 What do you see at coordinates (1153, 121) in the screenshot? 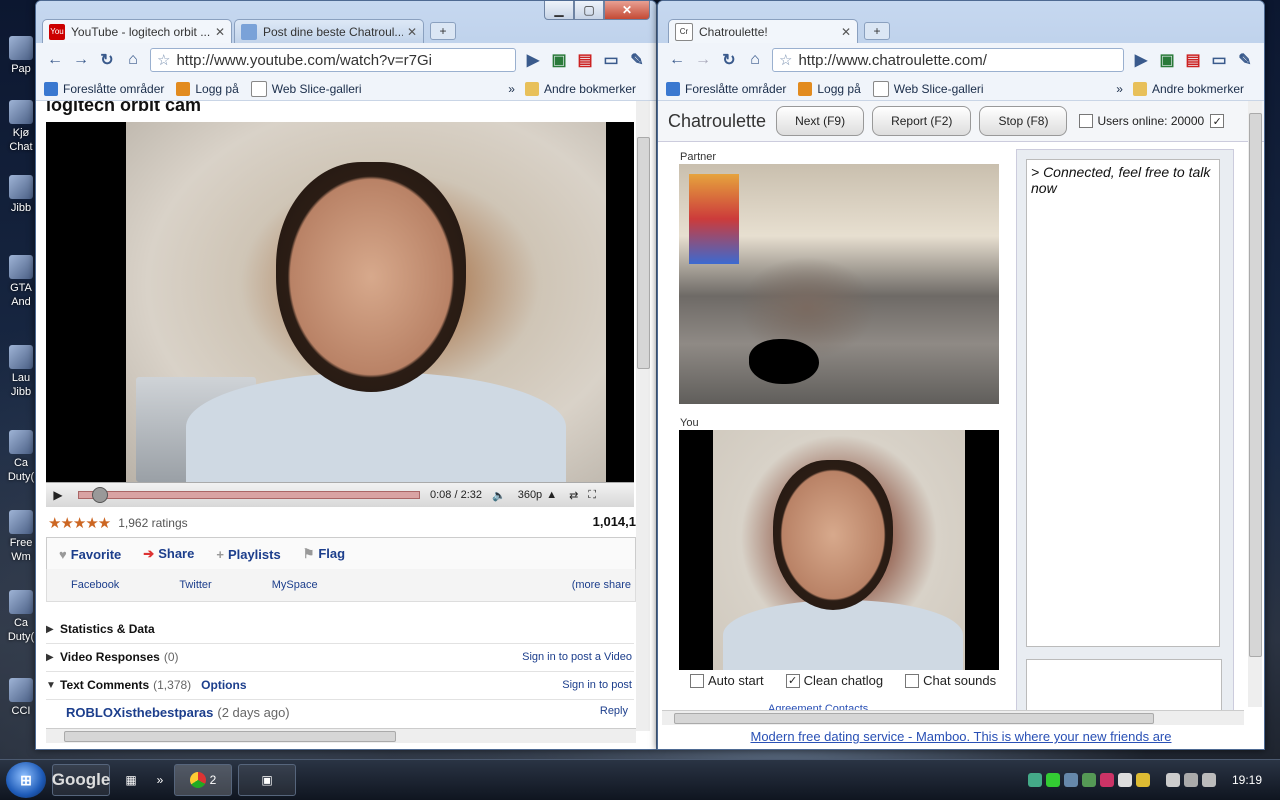
I see `users-online-option: Users online: 20000 ✓` at bounding box center [1153, 121].